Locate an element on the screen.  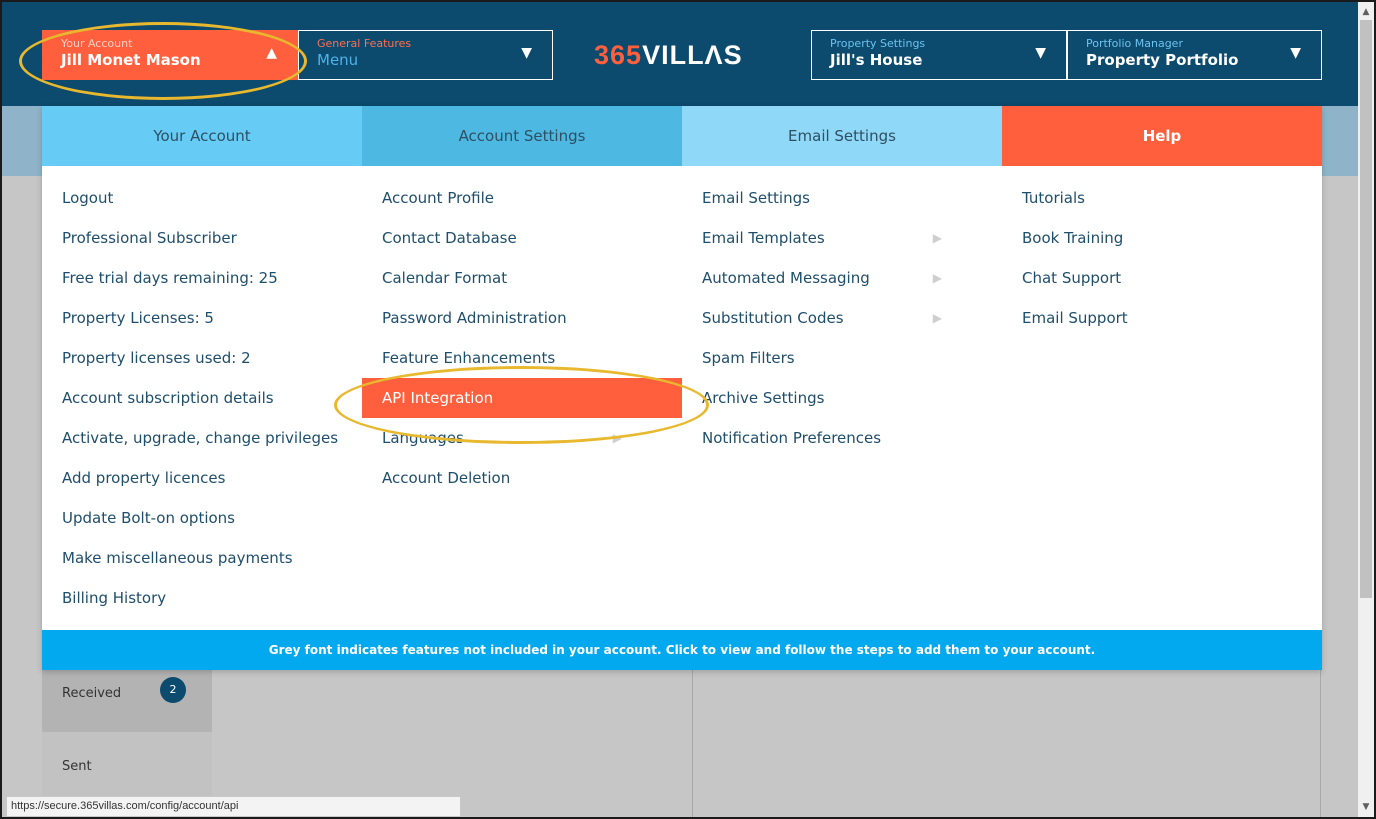
tab-email-settings: Email Settings is located at coordinates (842, 136).